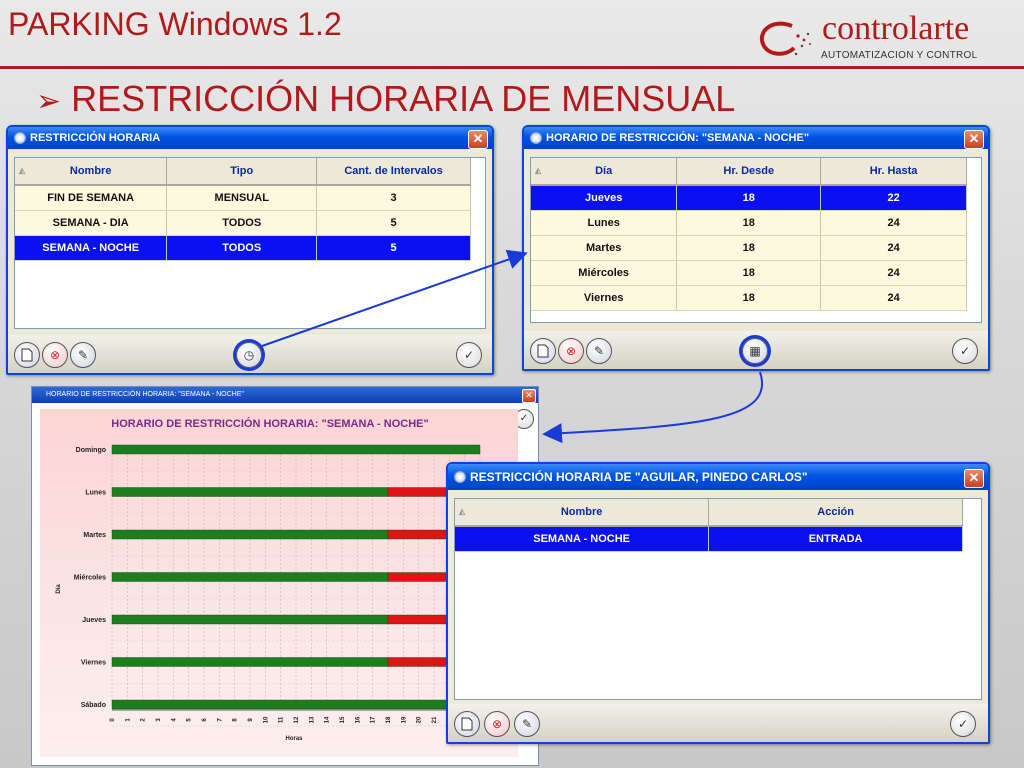 Image resolution: width=1024 pixels, height=768 pixels. I want to click on window-titlebar: RESTRICCIÓN HORARIA, so click(250, 138).